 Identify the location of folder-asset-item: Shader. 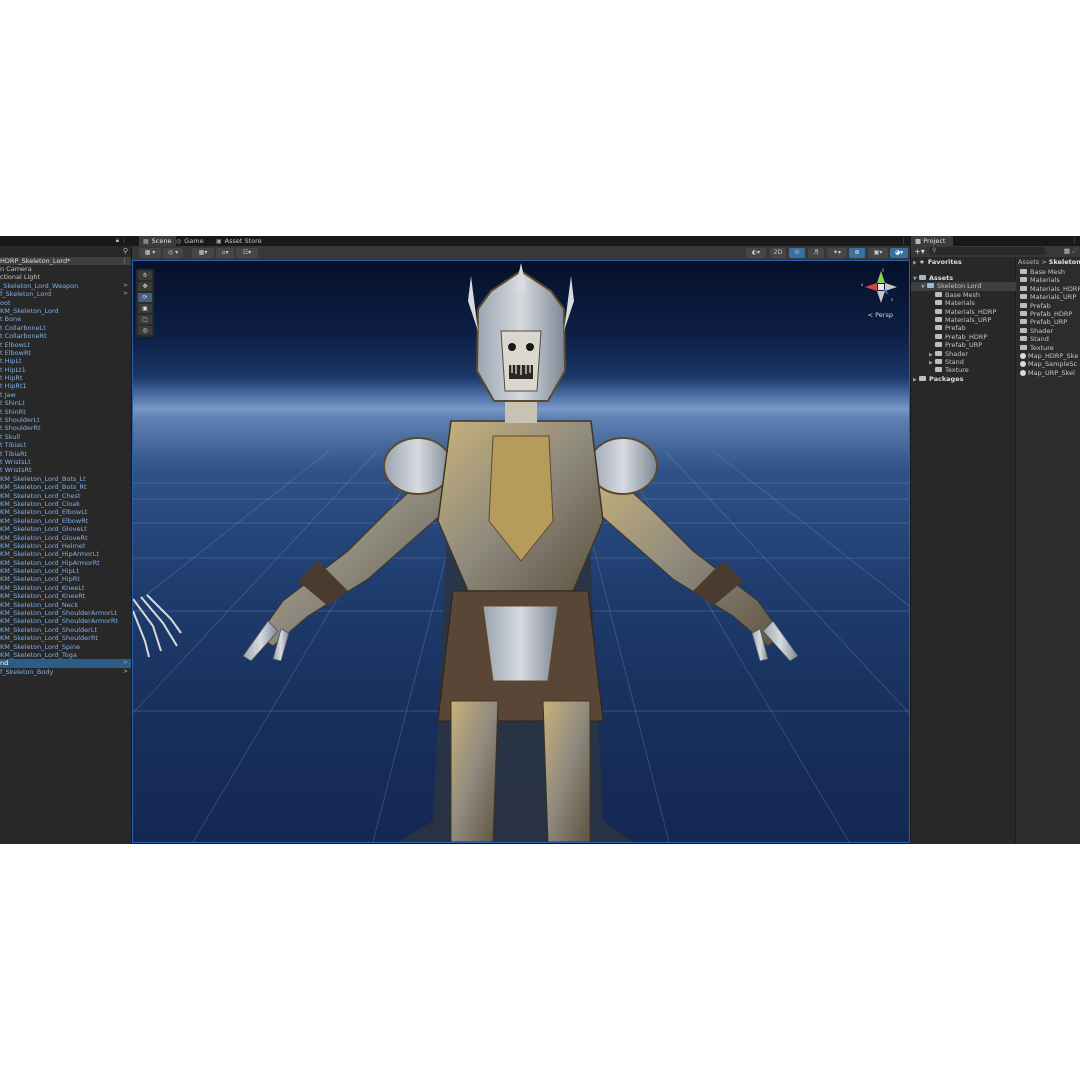
(1036, 331).